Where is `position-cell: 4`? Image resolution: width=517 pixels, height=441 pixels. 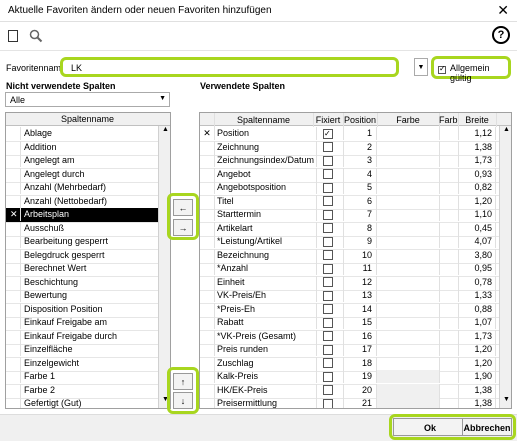 position-cell: 4 is located at coordinates (360, 174).